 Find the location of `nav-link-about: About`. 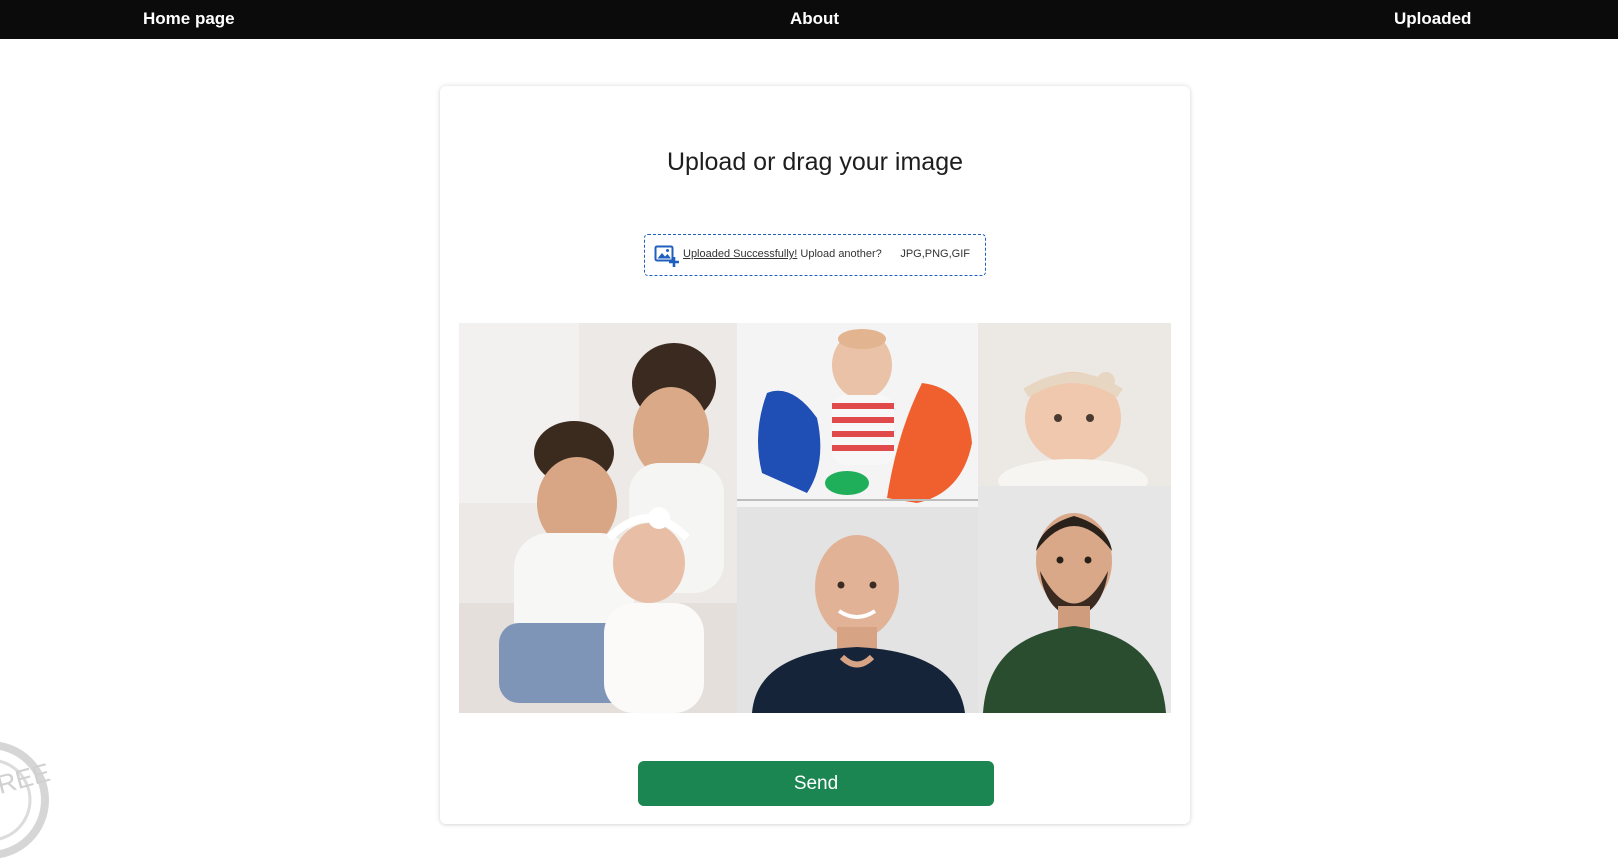

nav-link-about: About is located at coordinates (814, 19).